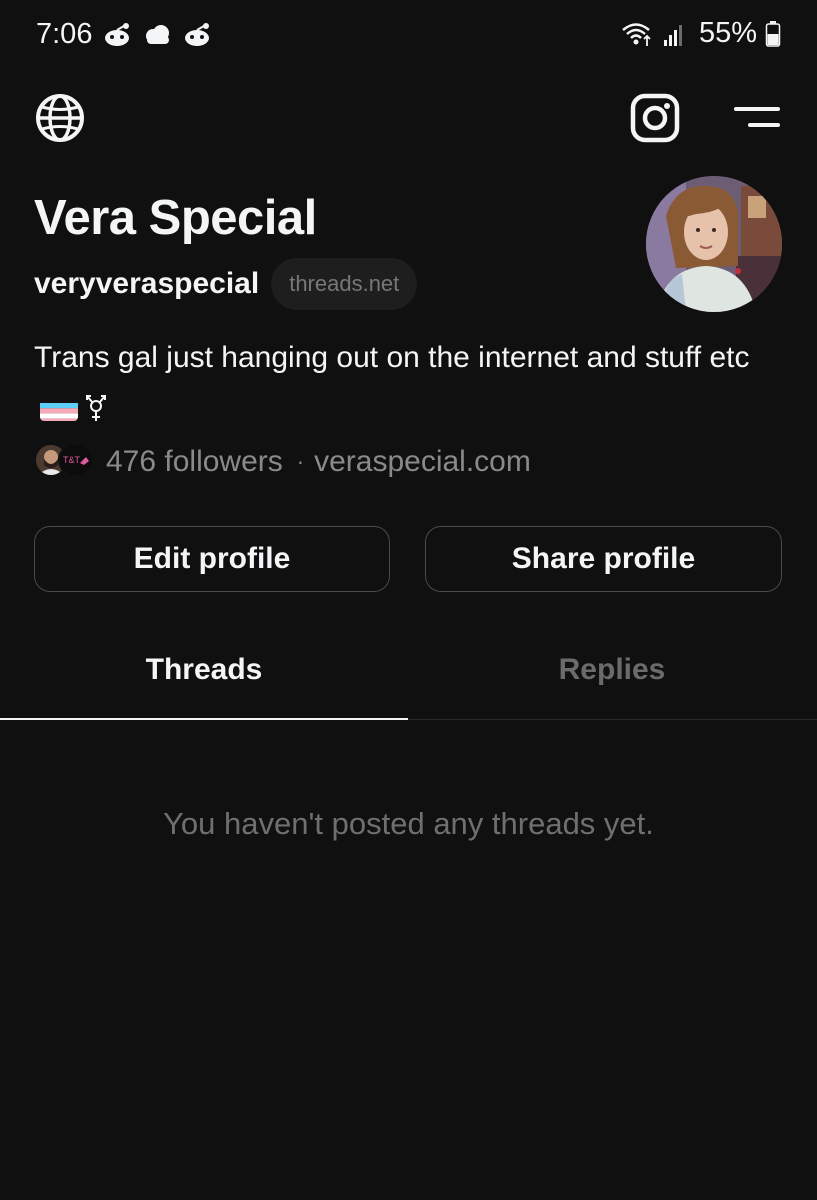  I want to click on tab-threads: Threads, so click(204, 670).